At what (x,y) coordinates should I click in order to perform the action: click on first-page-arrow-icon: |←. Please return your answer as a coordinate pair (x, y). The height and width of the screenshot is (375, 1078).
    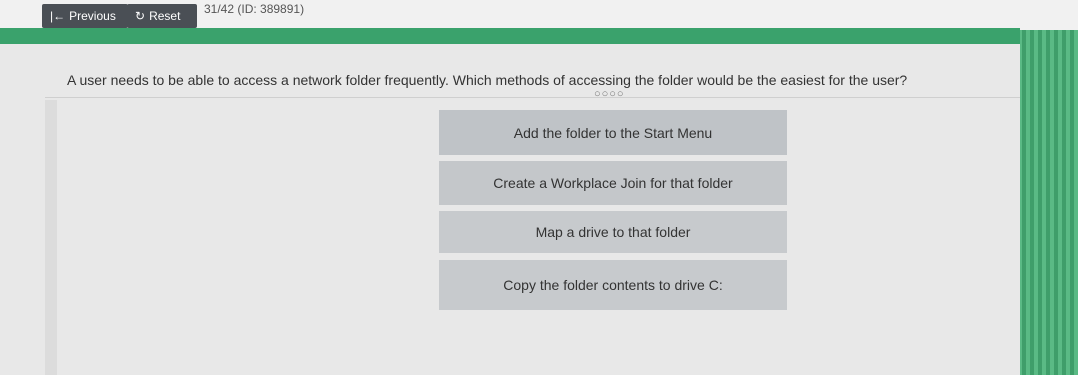
    Looking at the image, I should click on (58, 16).